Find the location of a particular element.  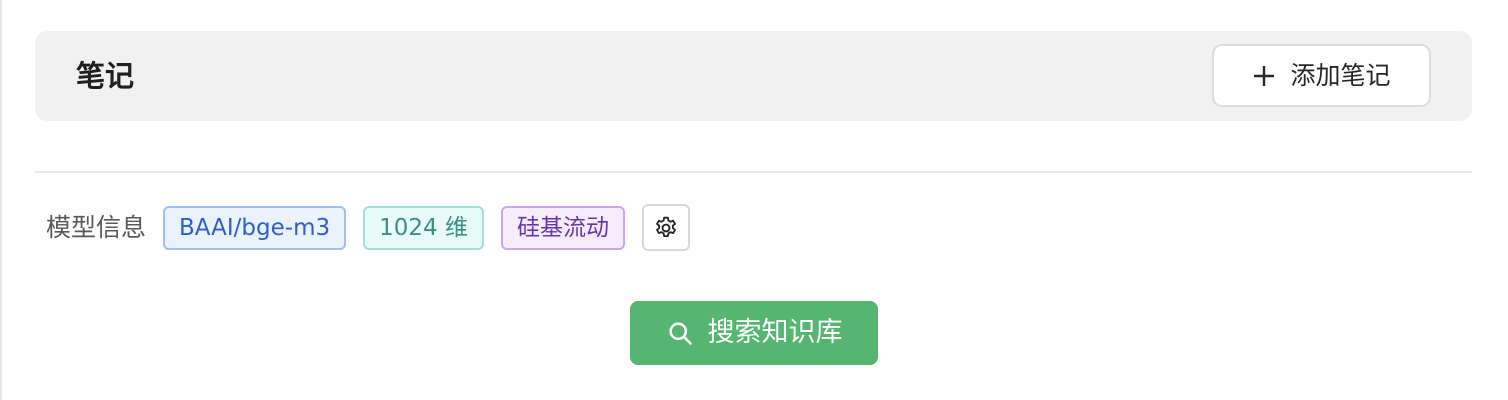

page-title: 笔记 is located at coordinates (105, 76).